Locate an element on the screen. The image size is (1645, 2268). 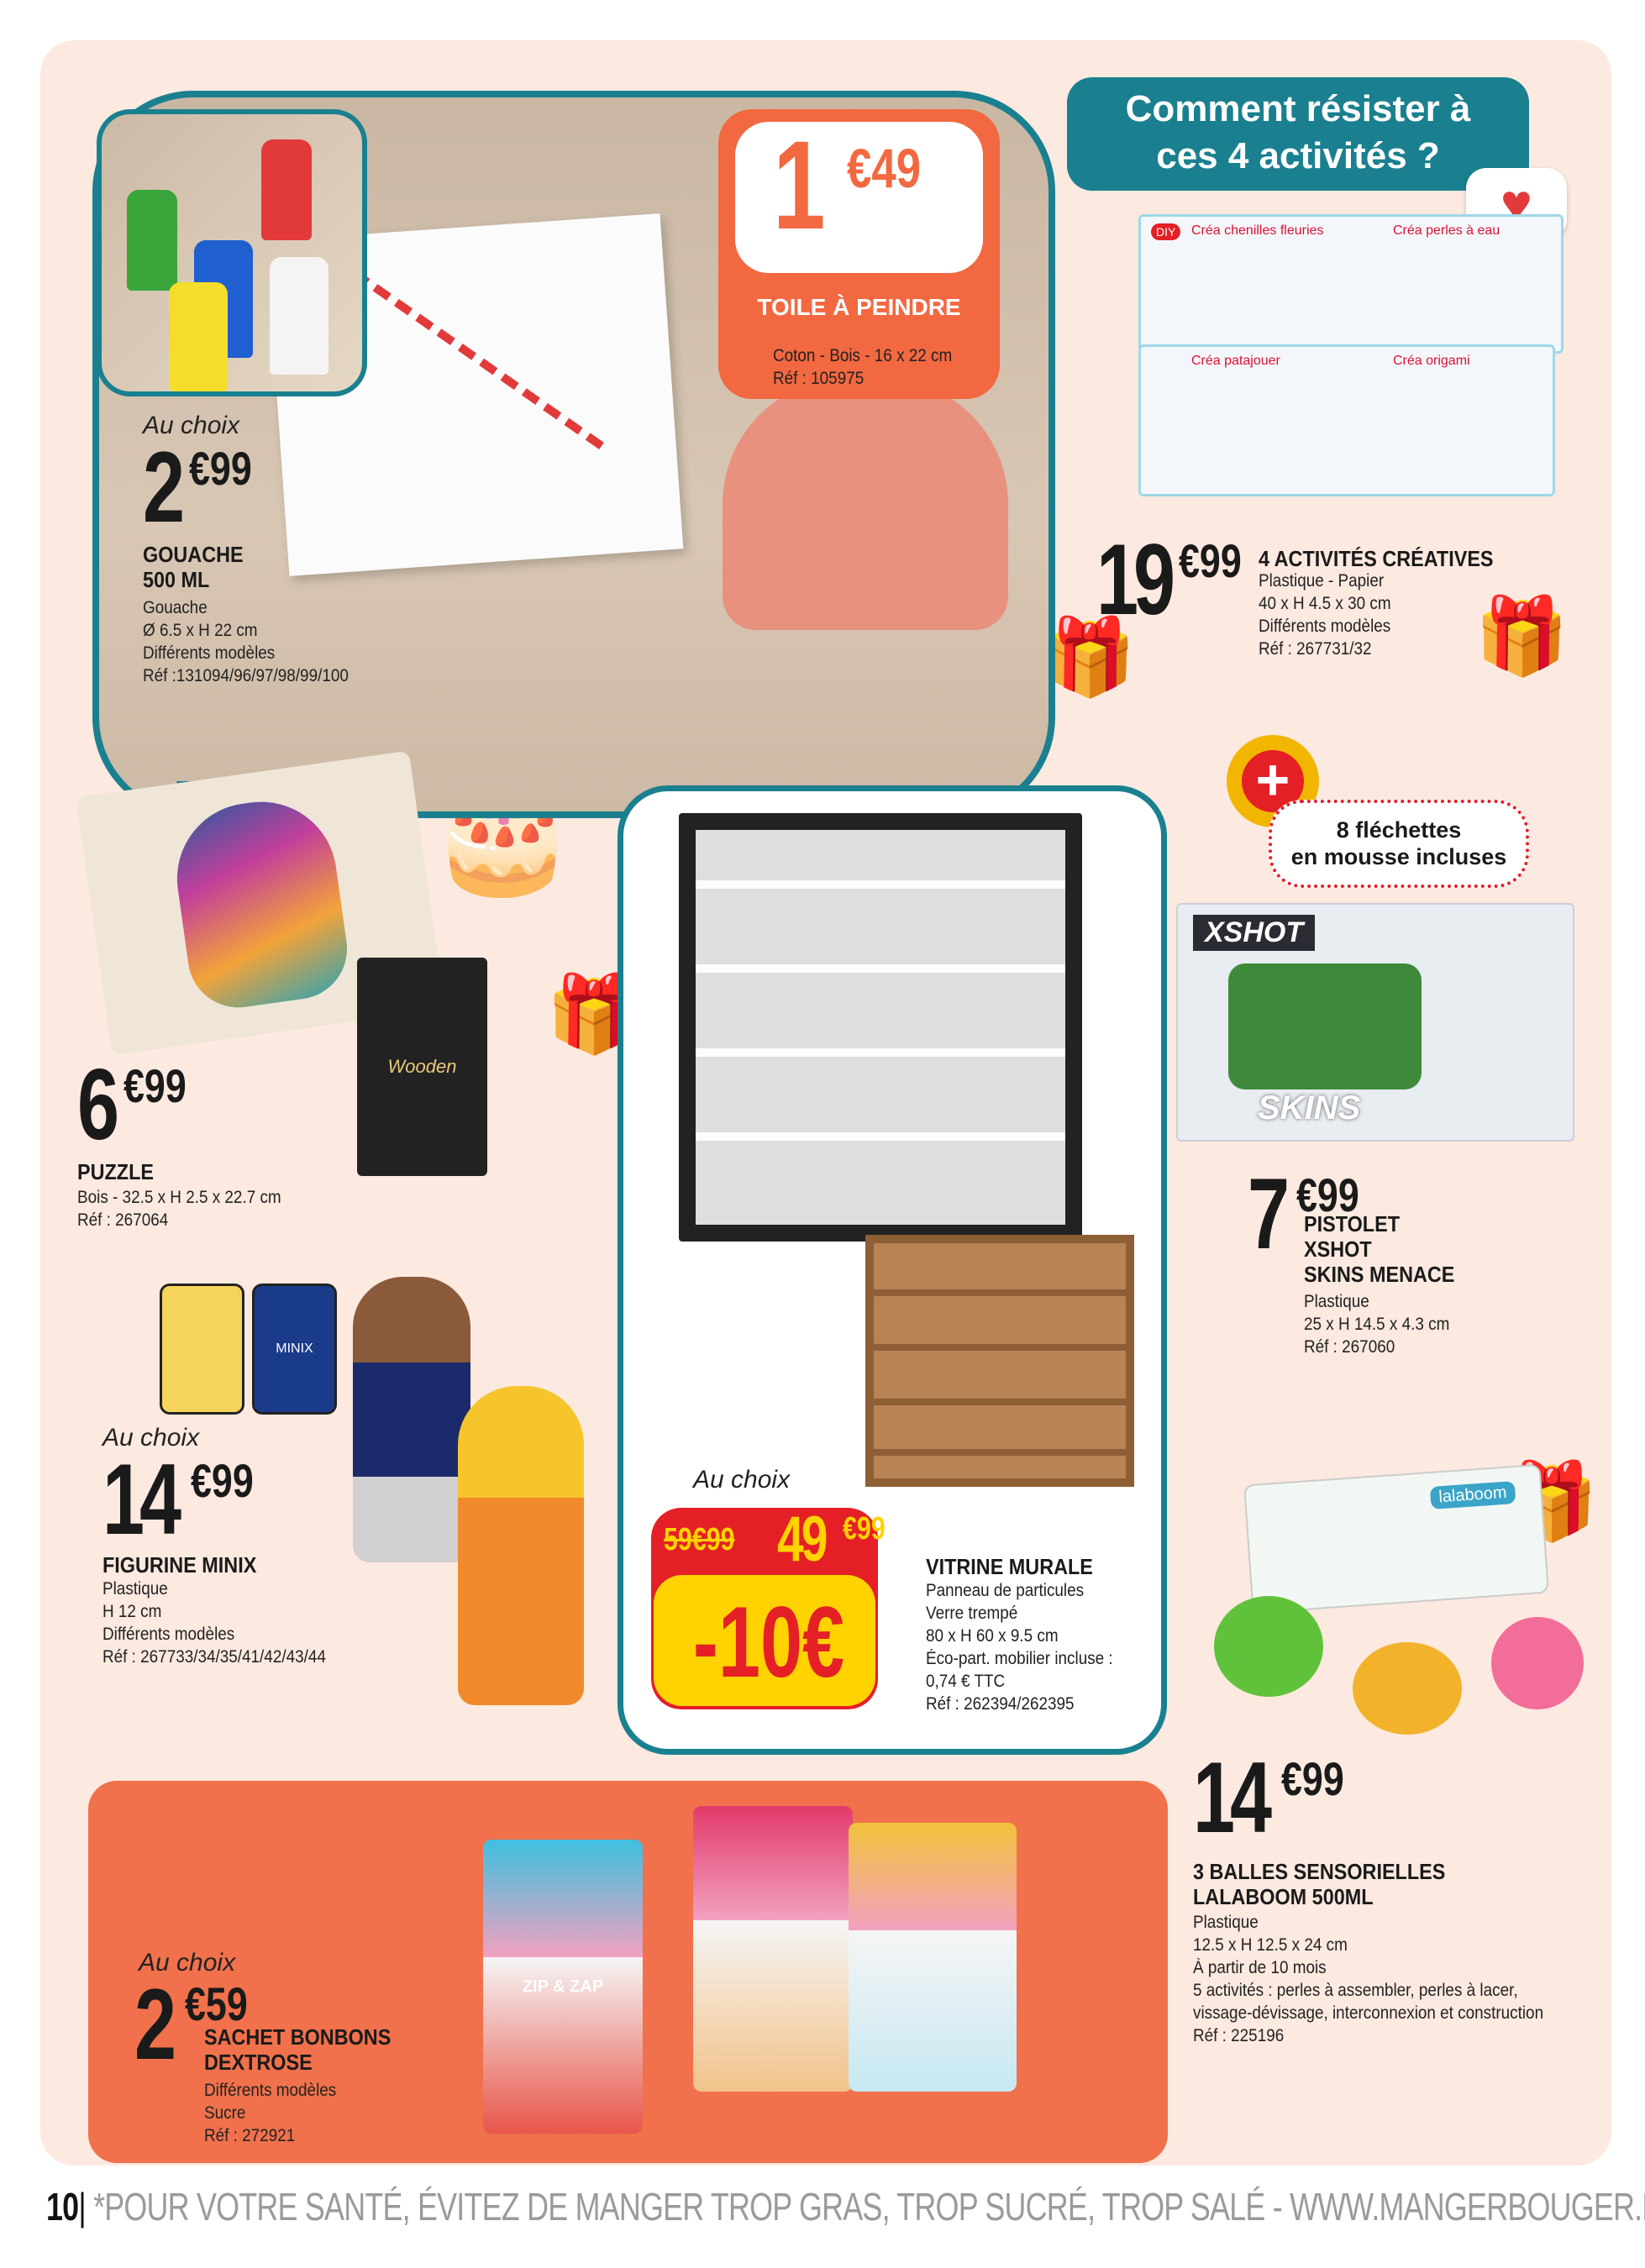
lalaboom-title: 3 BALLES SENSORIELLES LALABOOM 500ML is located at coordinates (1319, 1884).